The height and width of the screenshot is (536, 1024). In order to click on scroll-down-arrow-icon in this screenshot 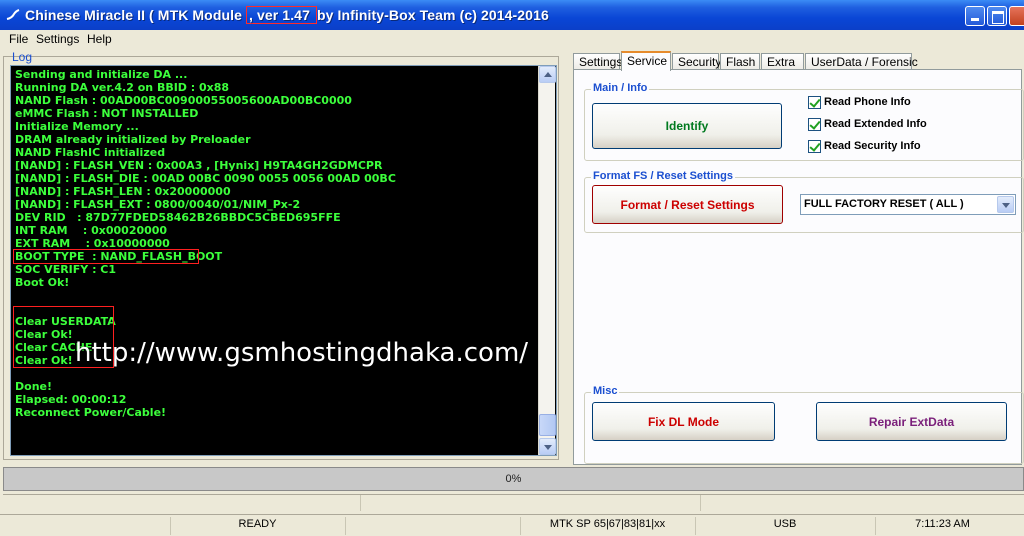, I will do `click(547, 446)`.